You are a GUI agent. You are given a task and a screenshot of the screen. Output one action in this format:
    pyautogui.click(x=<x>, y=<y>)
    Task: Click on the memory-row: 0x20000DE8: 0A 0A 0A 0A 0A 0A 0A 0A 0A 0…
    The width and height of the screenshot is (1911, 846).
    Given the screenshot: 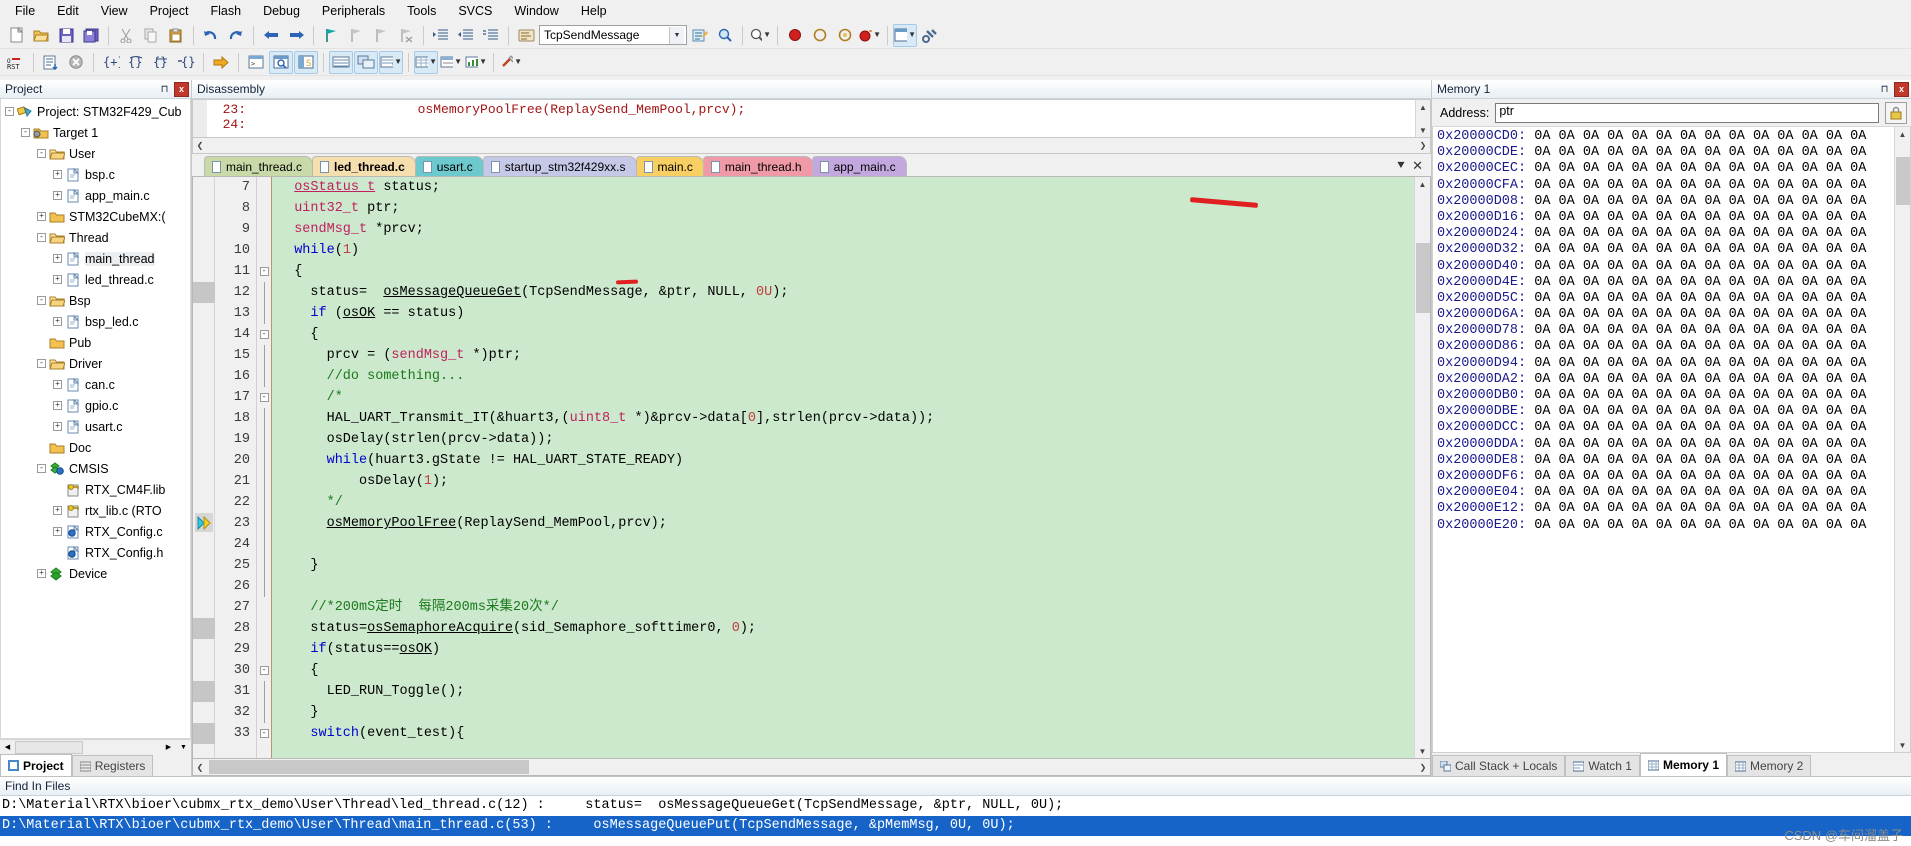 What is the action you would take?
    pyautogui.click(x=1665, y=461)
    